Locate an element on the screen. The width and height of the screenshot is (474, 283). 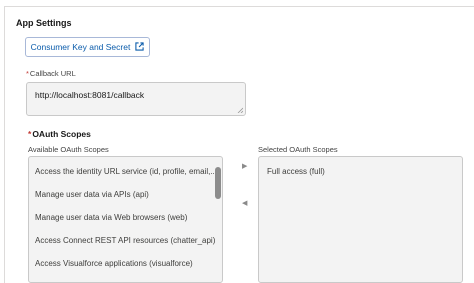
list-item: Full access (full) is located at coordinates (296, 171).